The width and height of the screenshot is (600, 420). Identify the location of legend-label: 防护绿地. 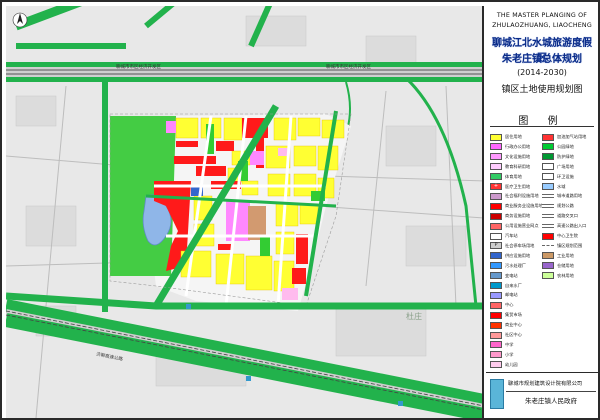
(565, 156).